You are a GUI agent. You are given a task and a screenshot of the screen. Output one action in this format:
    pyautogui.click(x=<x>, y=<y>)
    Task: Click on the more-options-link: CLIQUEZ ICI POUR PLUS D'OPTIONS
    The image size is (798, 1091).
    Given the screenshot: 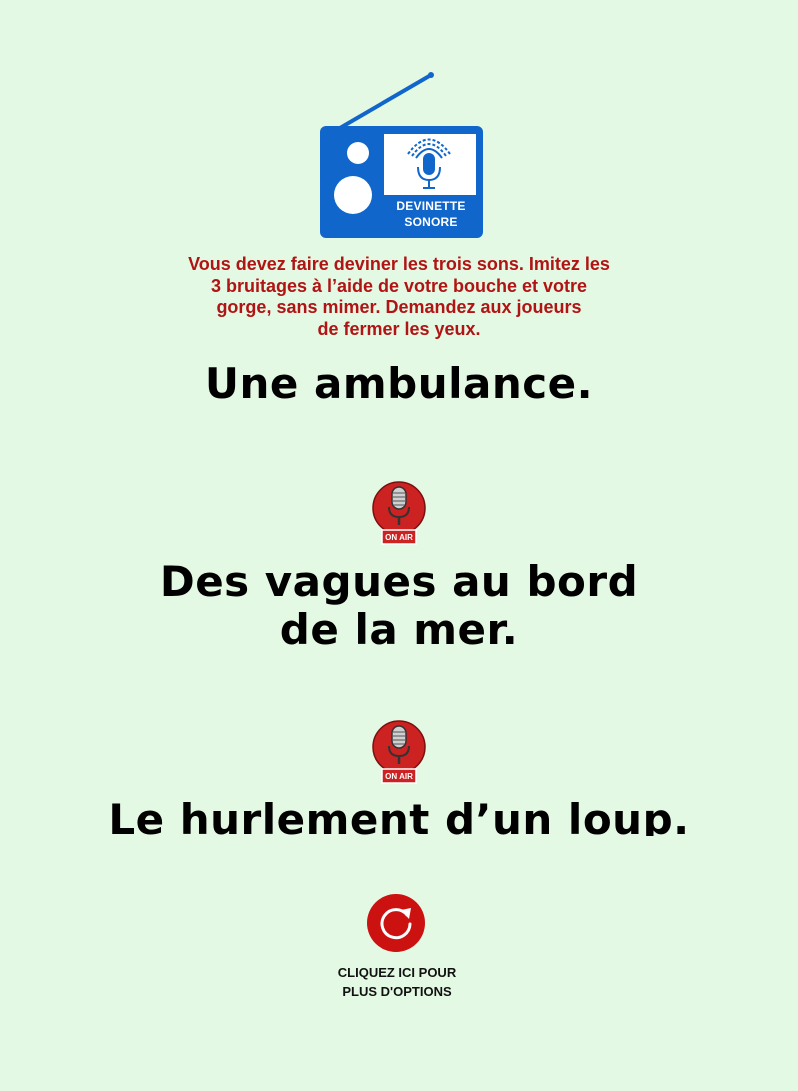 What is the action you would take?
    pyautogui.click(x=397, y=982)
    